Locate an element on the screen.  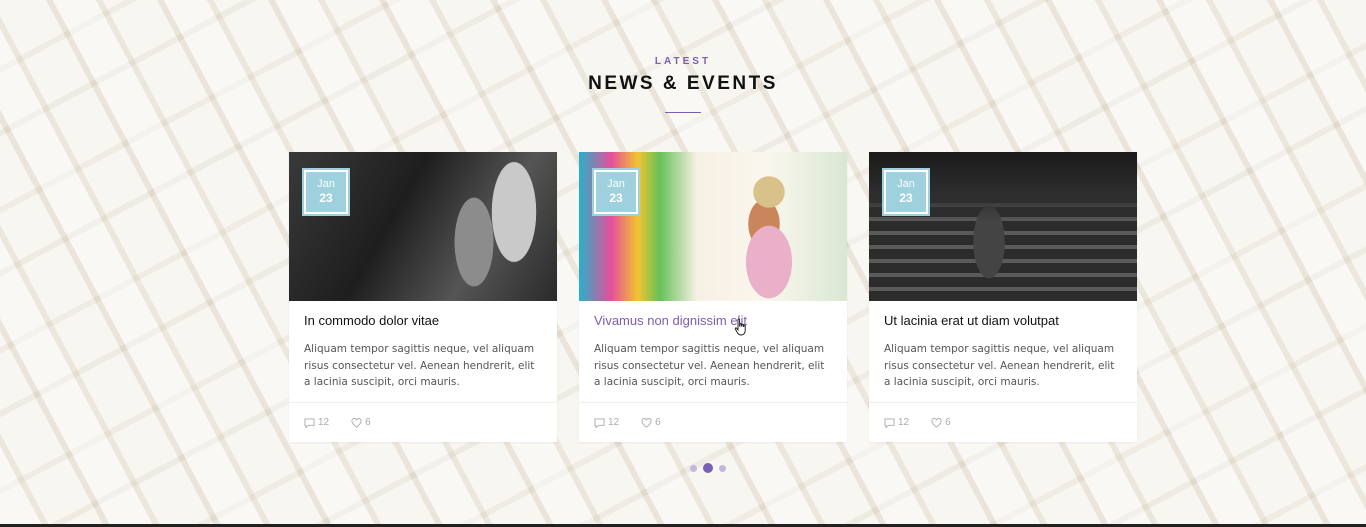
carousel-dot-active is located at coordinates (708, 468).